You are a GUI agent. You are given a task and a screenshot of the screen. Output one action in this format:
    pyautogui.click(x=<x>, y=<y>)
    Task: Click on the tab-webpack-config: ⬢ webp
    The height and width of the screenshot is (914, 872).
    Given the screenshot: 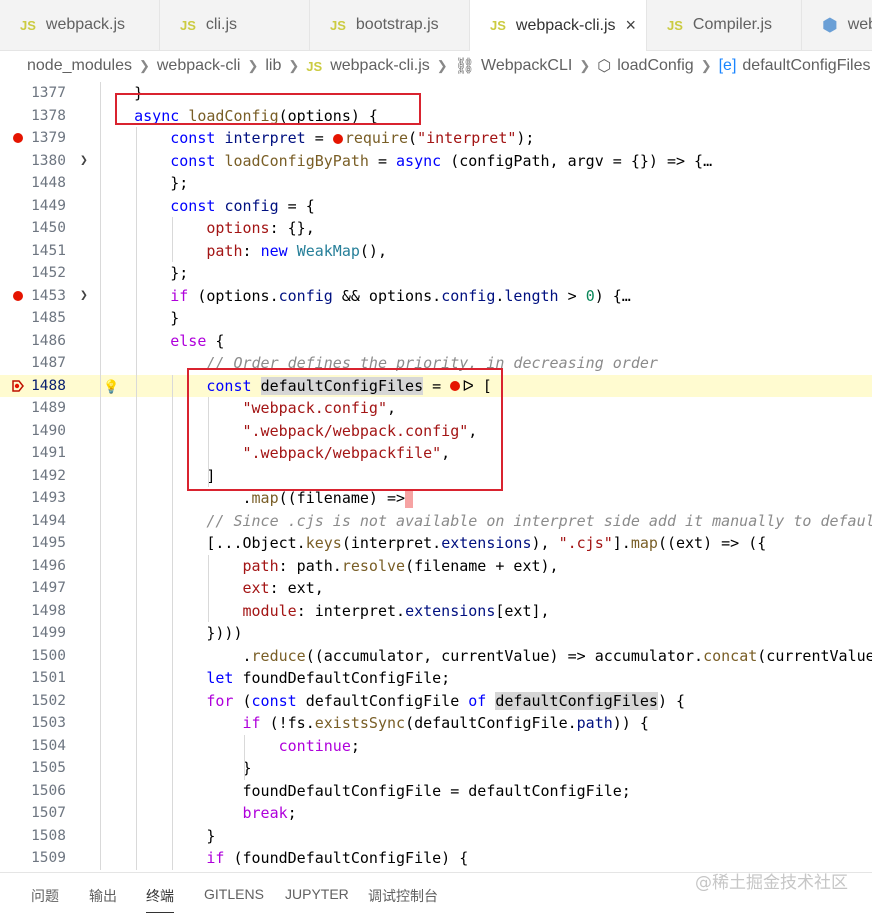 What is the action you would take?
    pyautogui.click(x=837, y=25)
    